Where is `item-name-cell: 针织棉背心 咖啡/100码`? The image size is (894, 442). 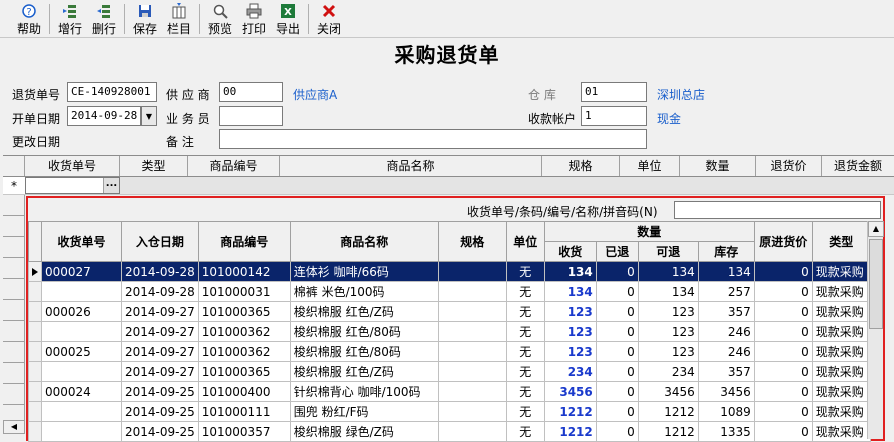 item-name-cell: 针织棉背心 咖啡/100码 is located at coordinates (364, 391).